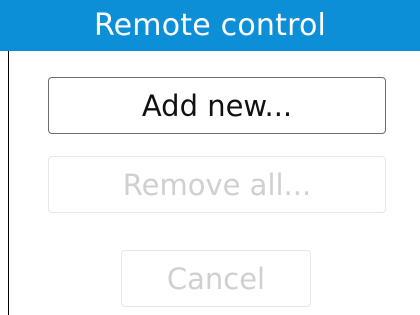  I want to click on dialog-title: Remote control, so click(210, 25).